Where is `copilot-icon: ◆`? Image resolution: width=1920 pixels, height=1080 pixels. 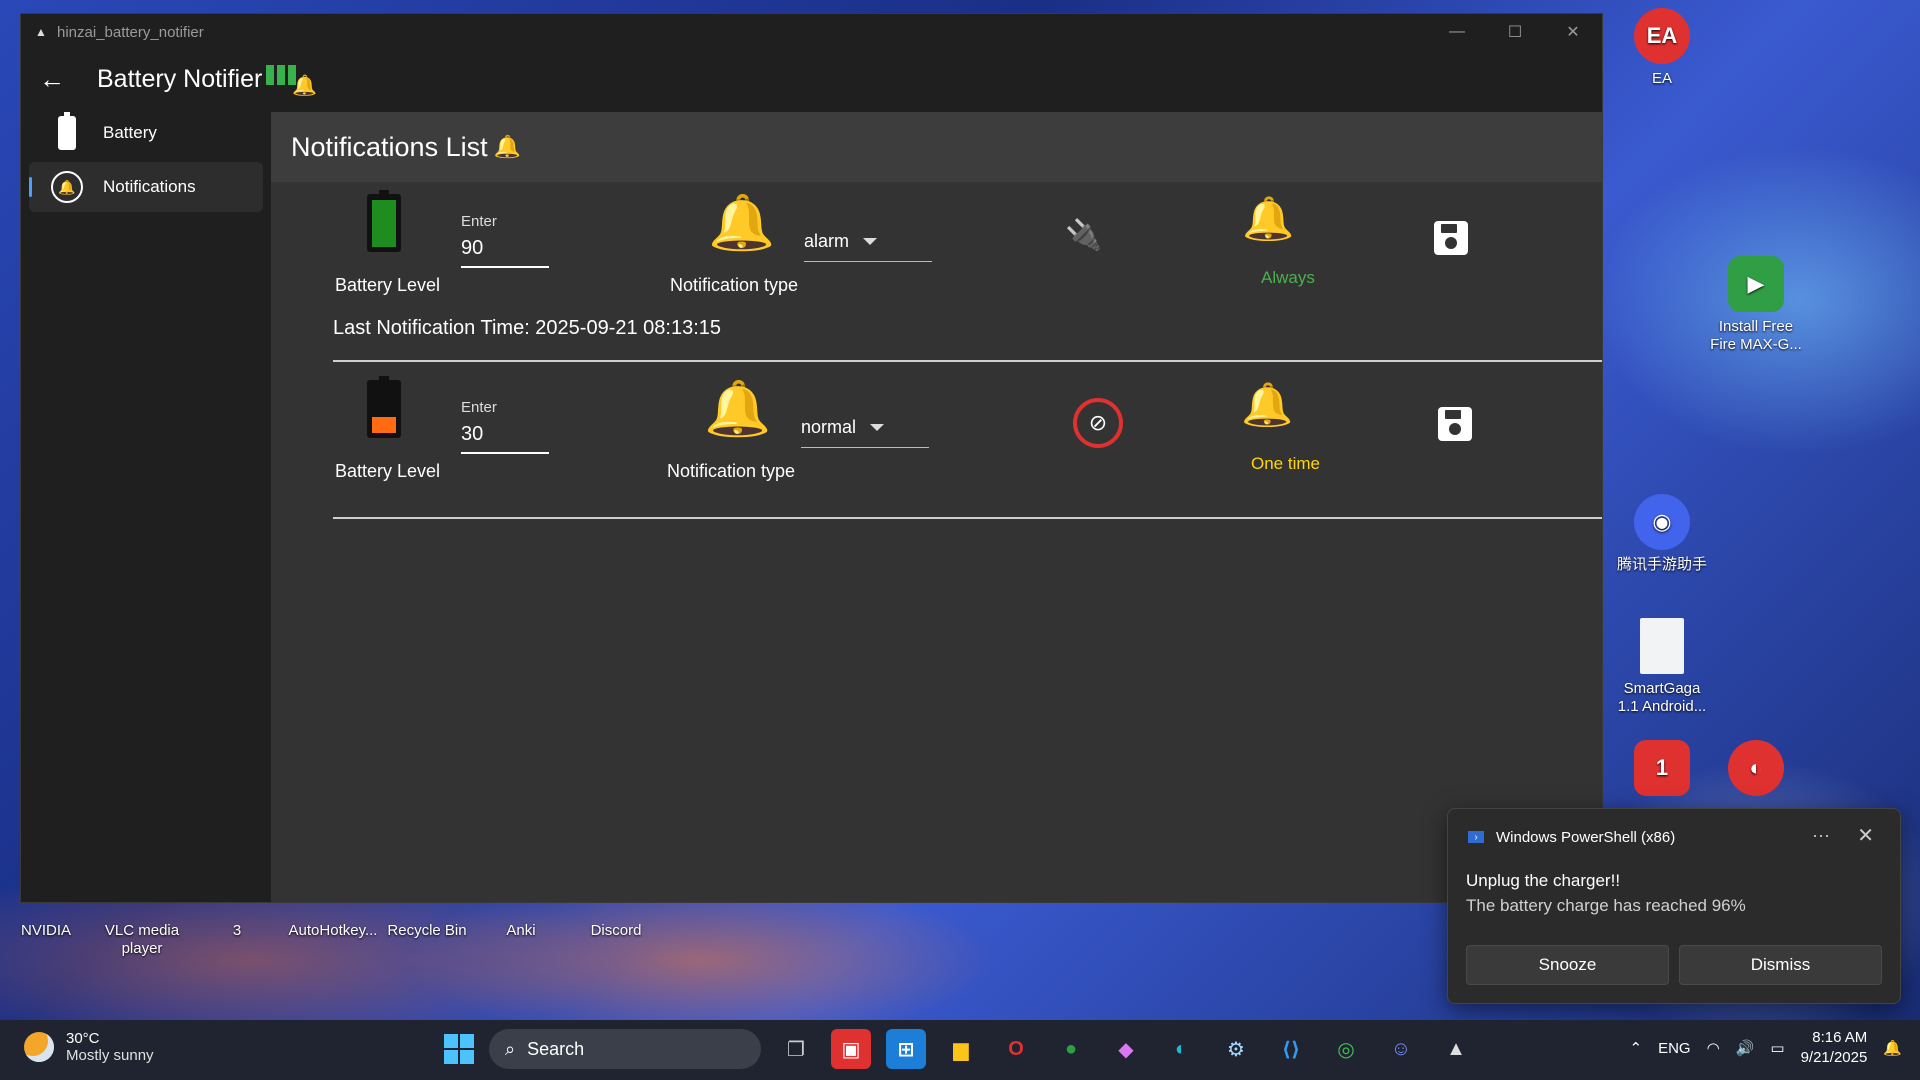 copilot-icon: ◆ is located at coordinates (1126, 1049).